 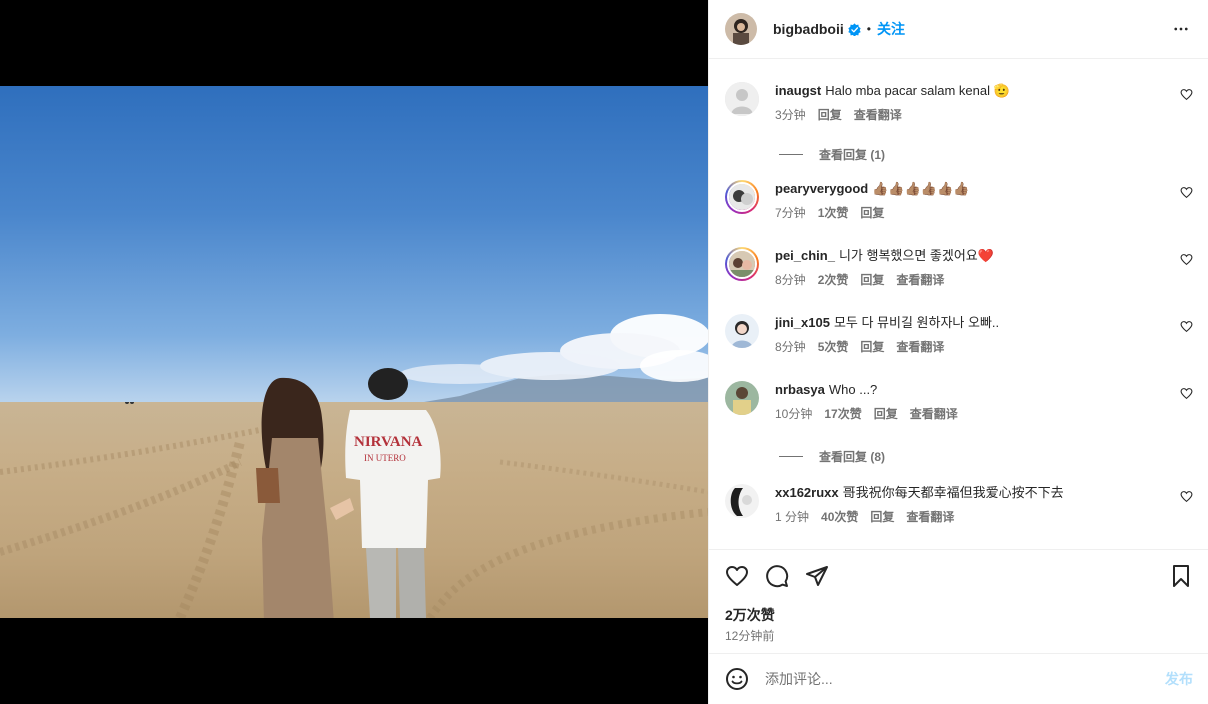 I want to click on comment-text: 哥我祝你每天都幸福但我爱心按不下去, so click(x=953, y=492).